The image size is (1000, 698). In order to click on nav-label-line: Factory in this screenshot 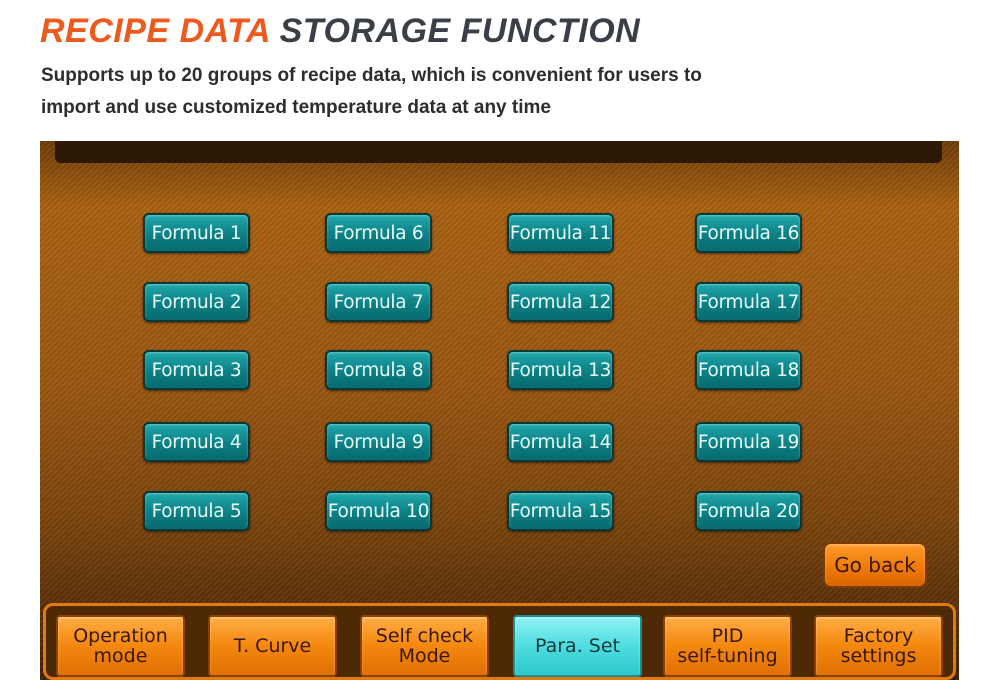, I will do `click(878, 636)`.